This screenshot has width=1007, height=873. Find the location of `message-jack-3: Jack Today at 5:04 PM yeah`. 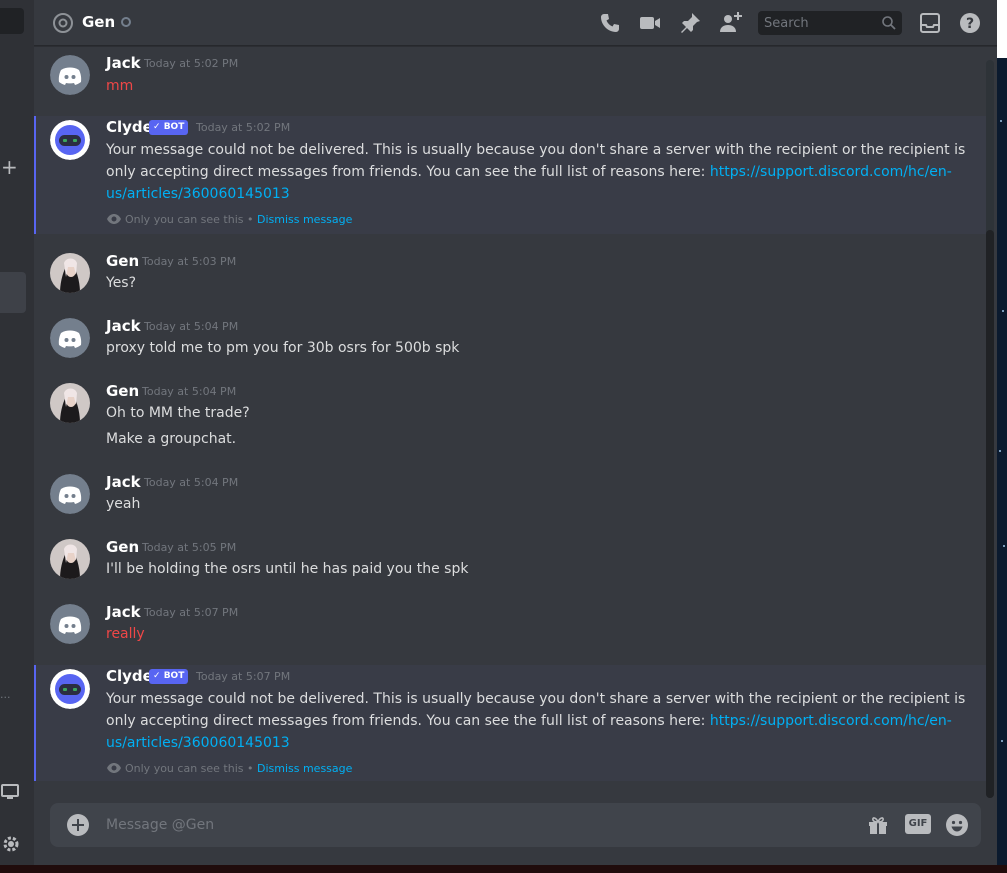

message-jack-3: Jack Today at 5:04 PM yeah is located at coordinates (510, 500).